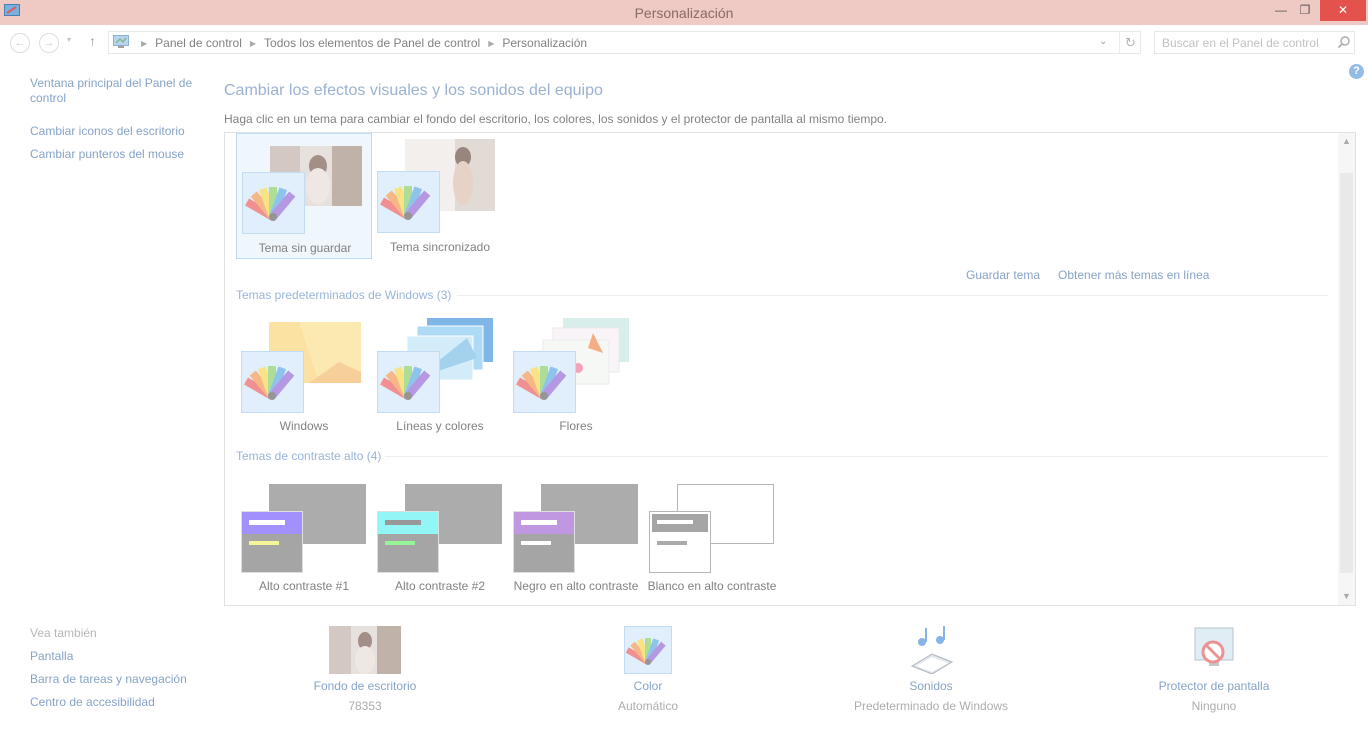 Image resolution: width=1368 pixels, height=731 pixels. Describe the element at coordinates (115, 91) in the screenshot. I see `sidebar-link-control-panel-home: Ventana principal del Panel de control` at that location.